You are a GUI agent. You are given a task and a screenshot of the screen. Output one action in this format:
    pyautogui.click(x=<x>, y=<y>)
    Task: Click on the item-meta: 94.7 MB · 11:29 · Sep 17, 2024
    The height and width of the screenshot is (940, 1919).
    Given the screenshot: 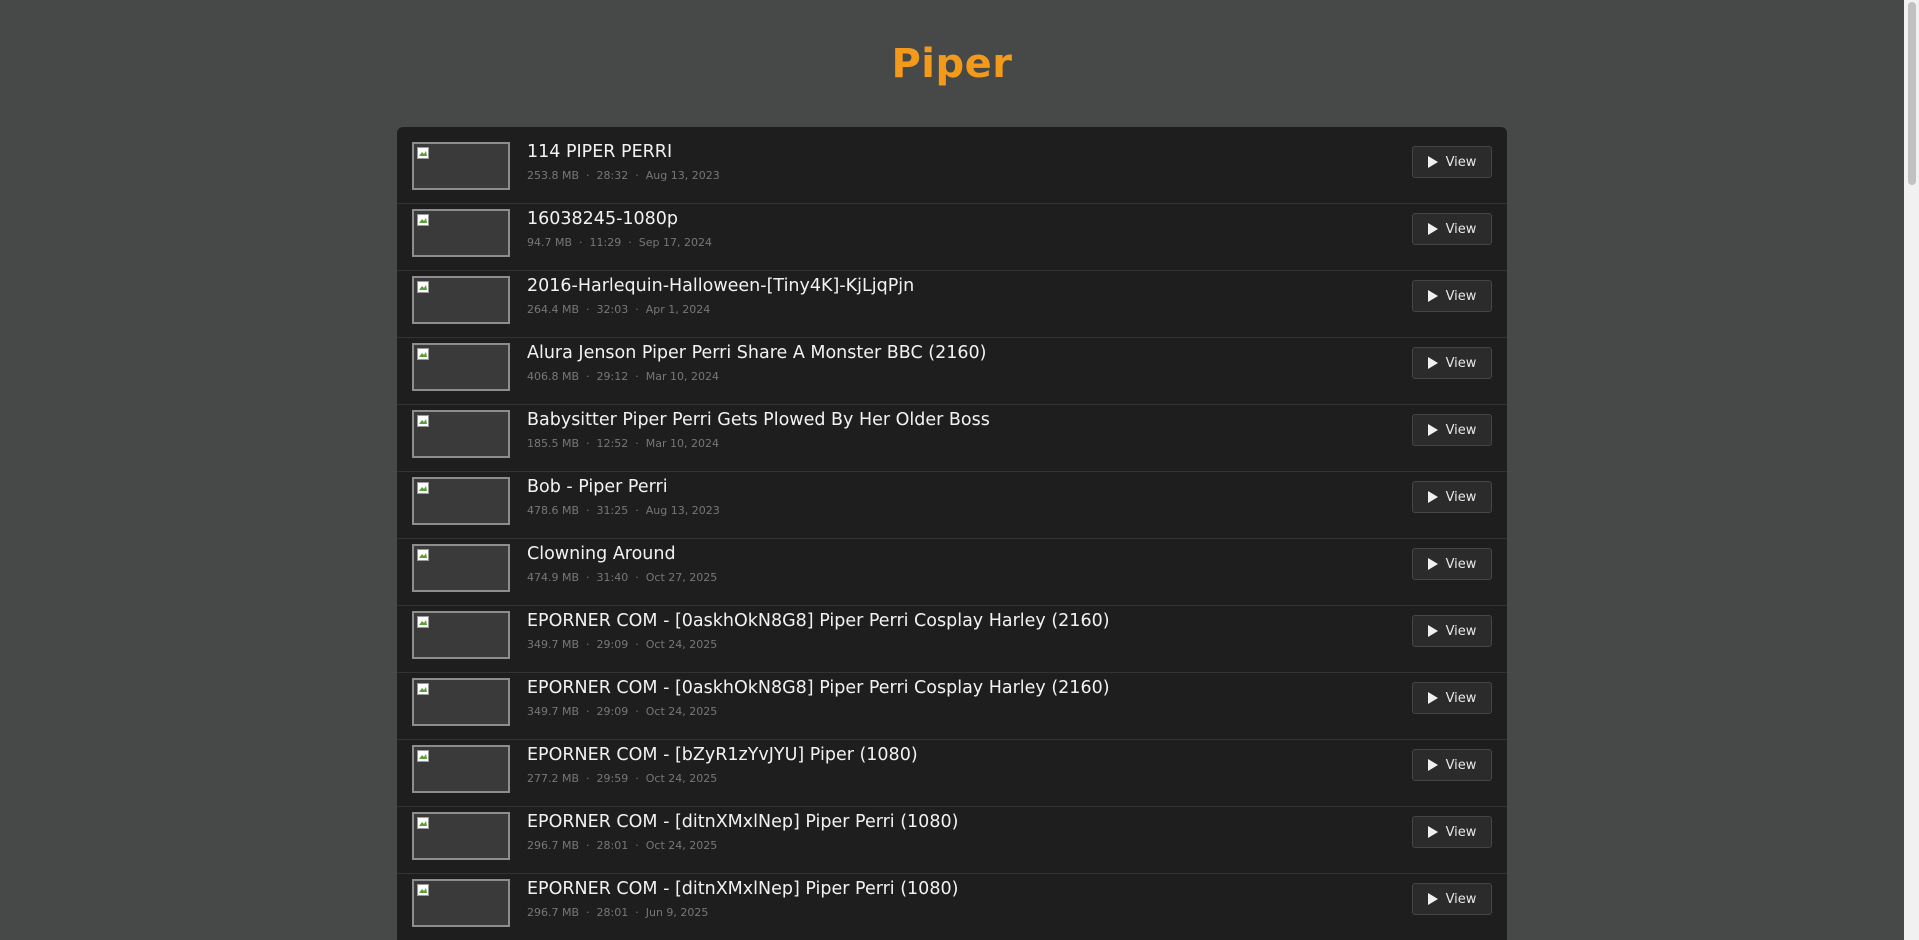 What is the action you would take?
    pyautogui.click(x=619, y=243)
    